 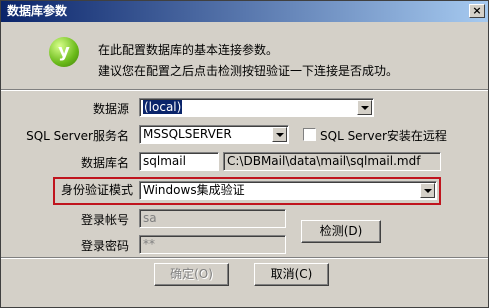 I want to click on db-name-label: 数据库名, so click(x=104, y=163).